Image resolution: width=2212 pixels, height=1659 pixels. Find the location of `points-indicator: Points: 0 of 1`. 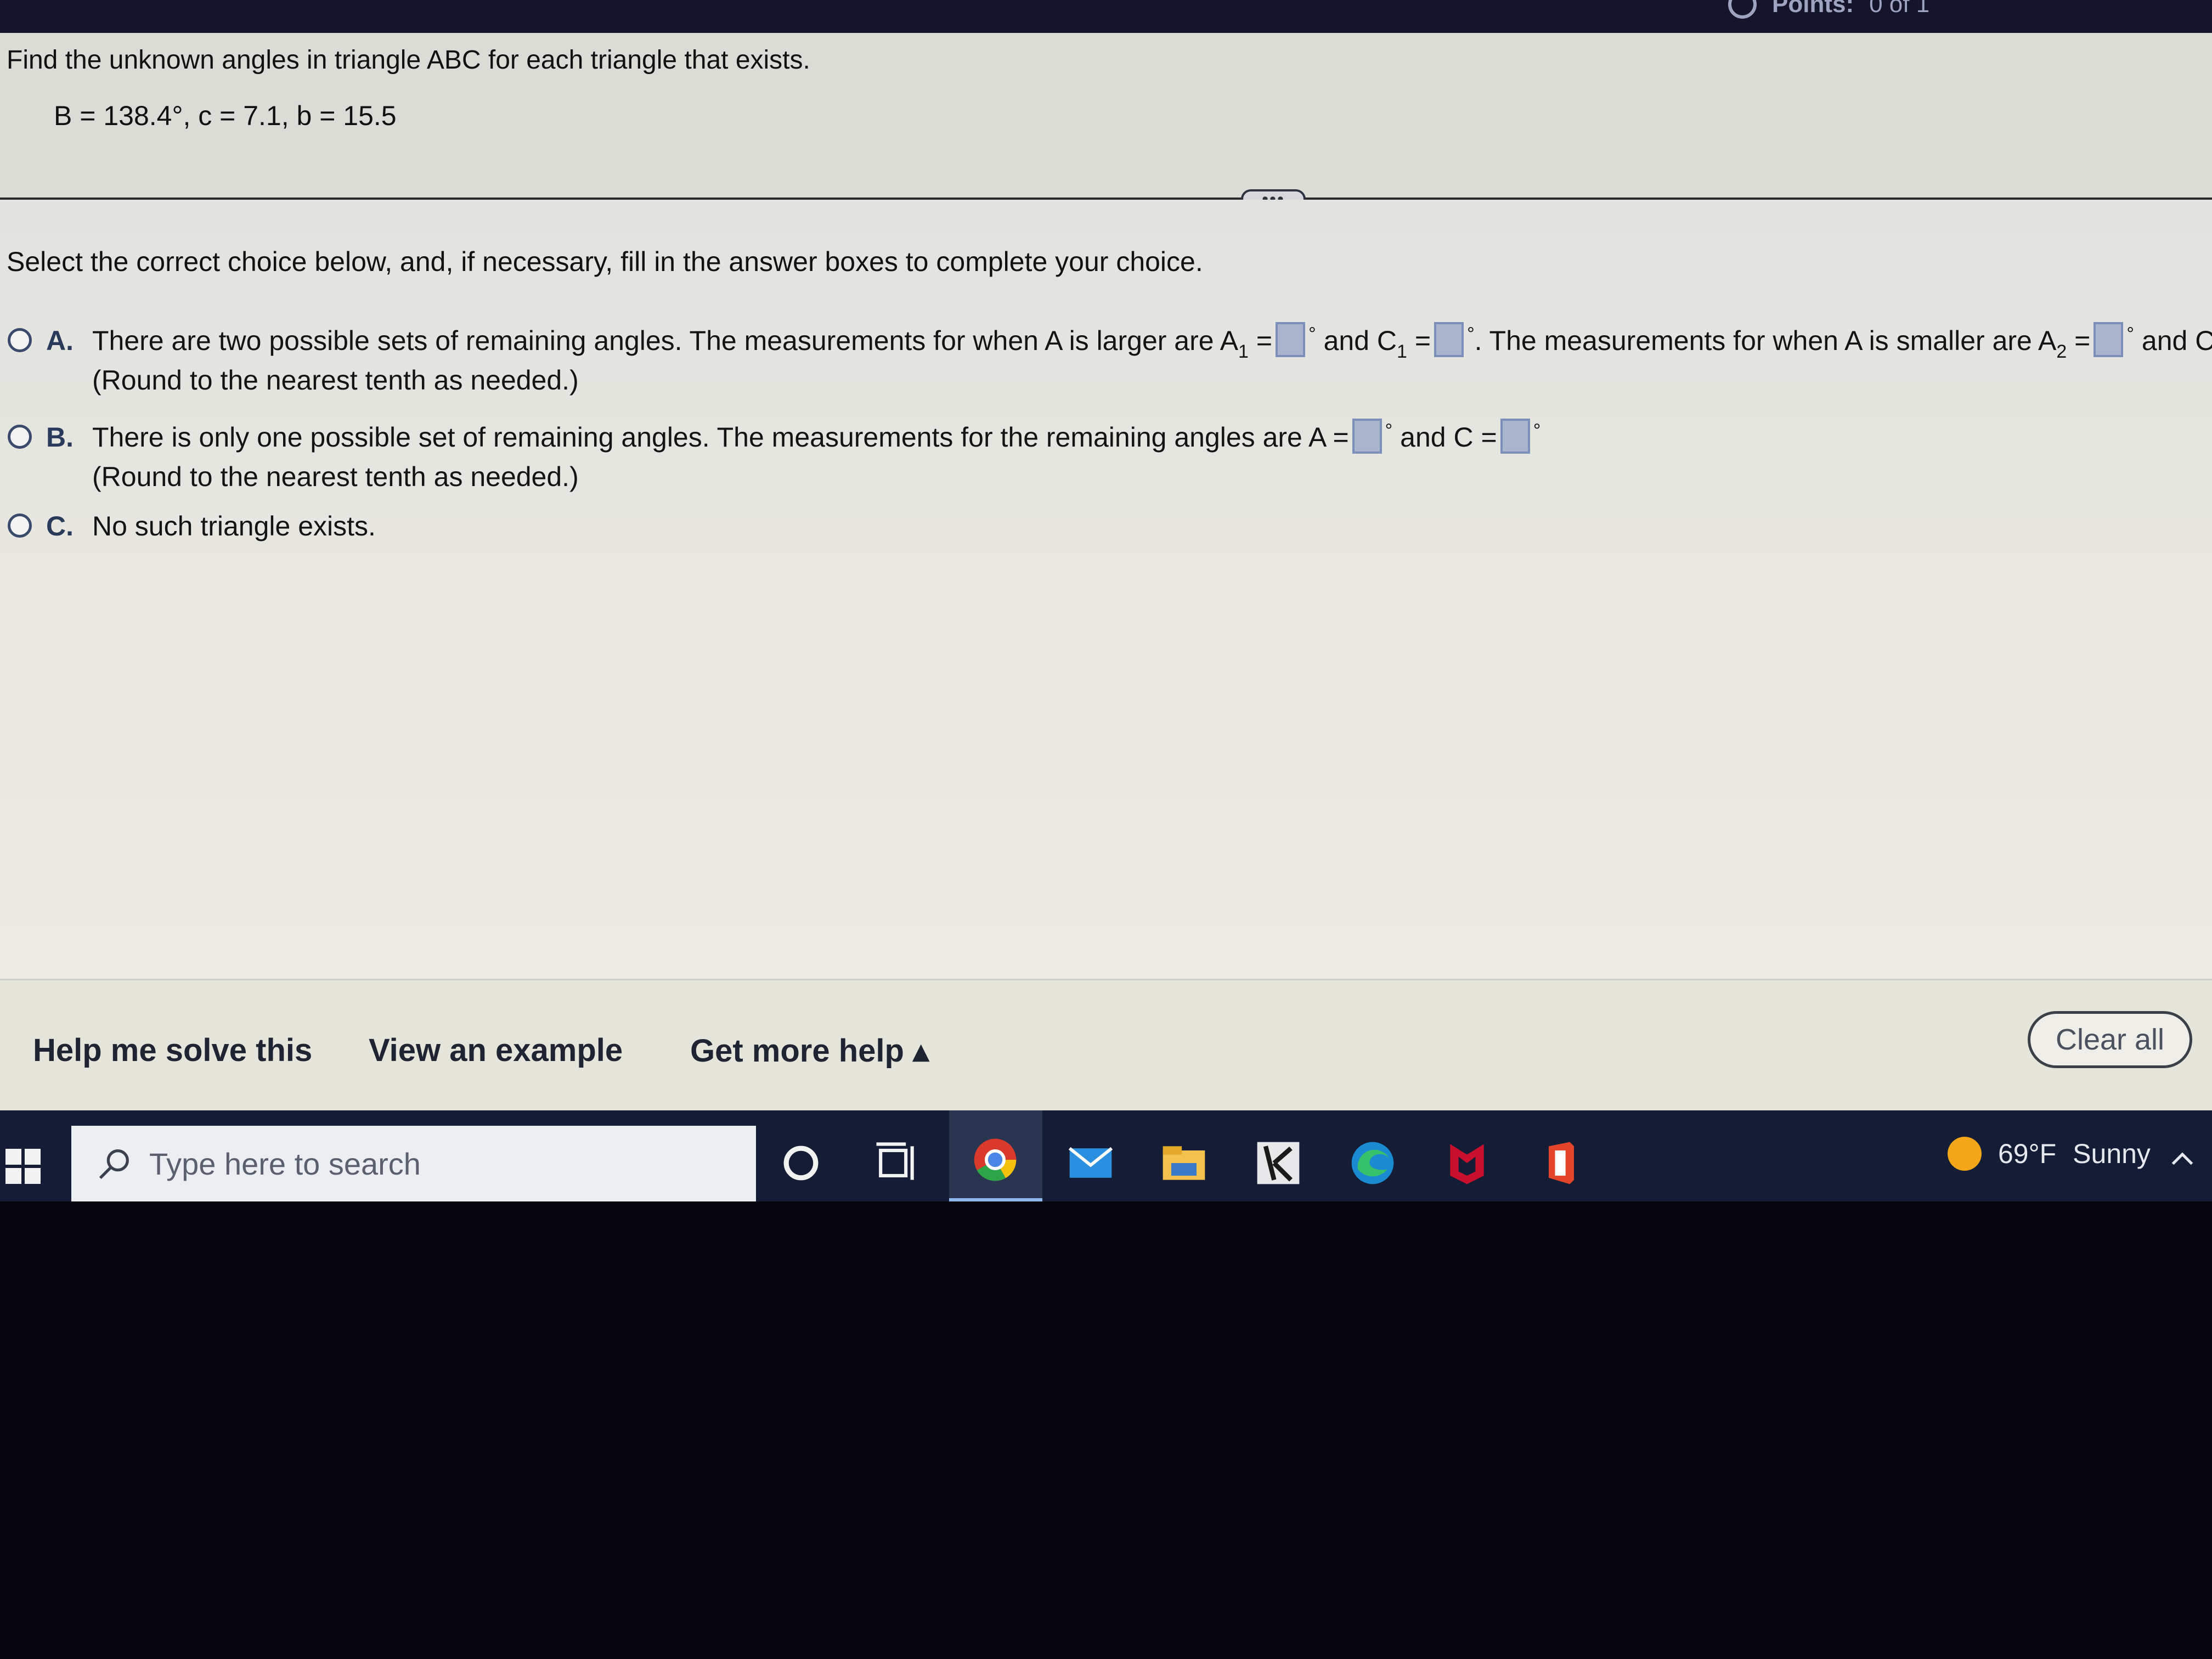

points-indicator: Points: 0 of 1 is located at coordinates (1829, 10).